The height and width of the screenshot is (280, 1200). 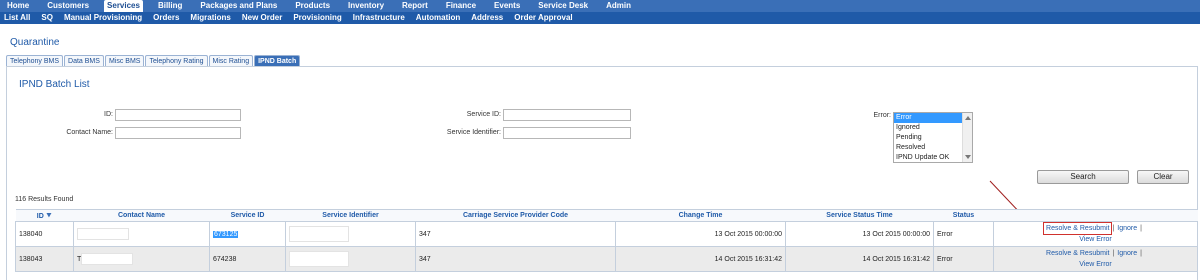 I want to click on subnav-address: Address, so click(x=487, y=18).